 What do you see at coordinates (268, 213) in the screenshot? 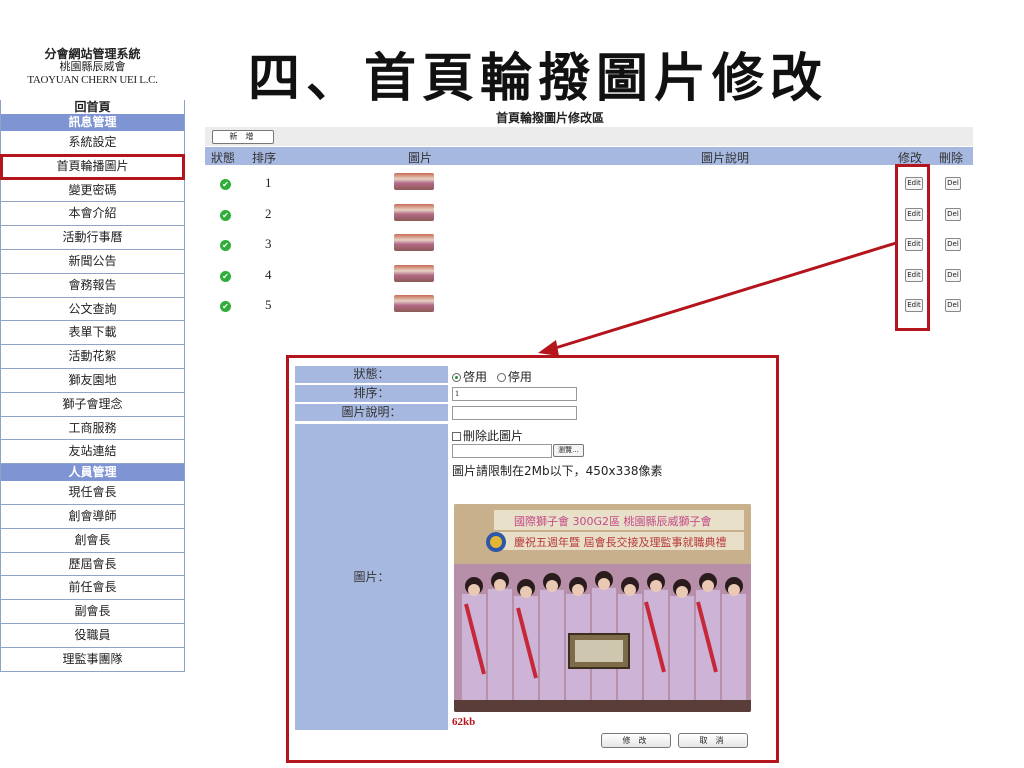
I see `row-order: 2` at bounding box center [268, 213].